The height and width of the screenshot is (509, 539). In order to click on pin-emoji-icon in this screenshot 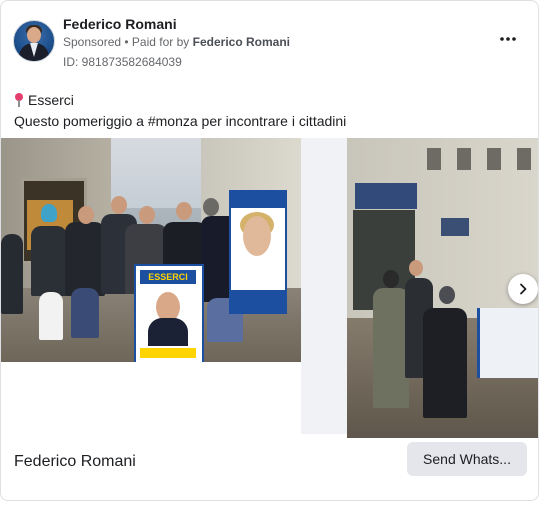, I will do `click(19, 100)`.